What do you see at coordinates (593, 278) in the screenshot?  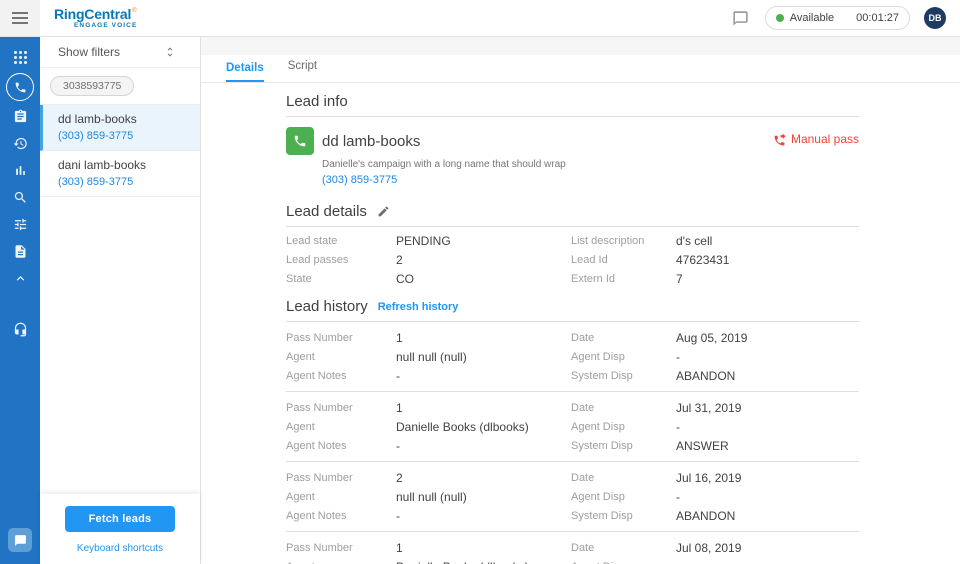 I see `field-label: Extern Id` at bounding box center [593, 278].